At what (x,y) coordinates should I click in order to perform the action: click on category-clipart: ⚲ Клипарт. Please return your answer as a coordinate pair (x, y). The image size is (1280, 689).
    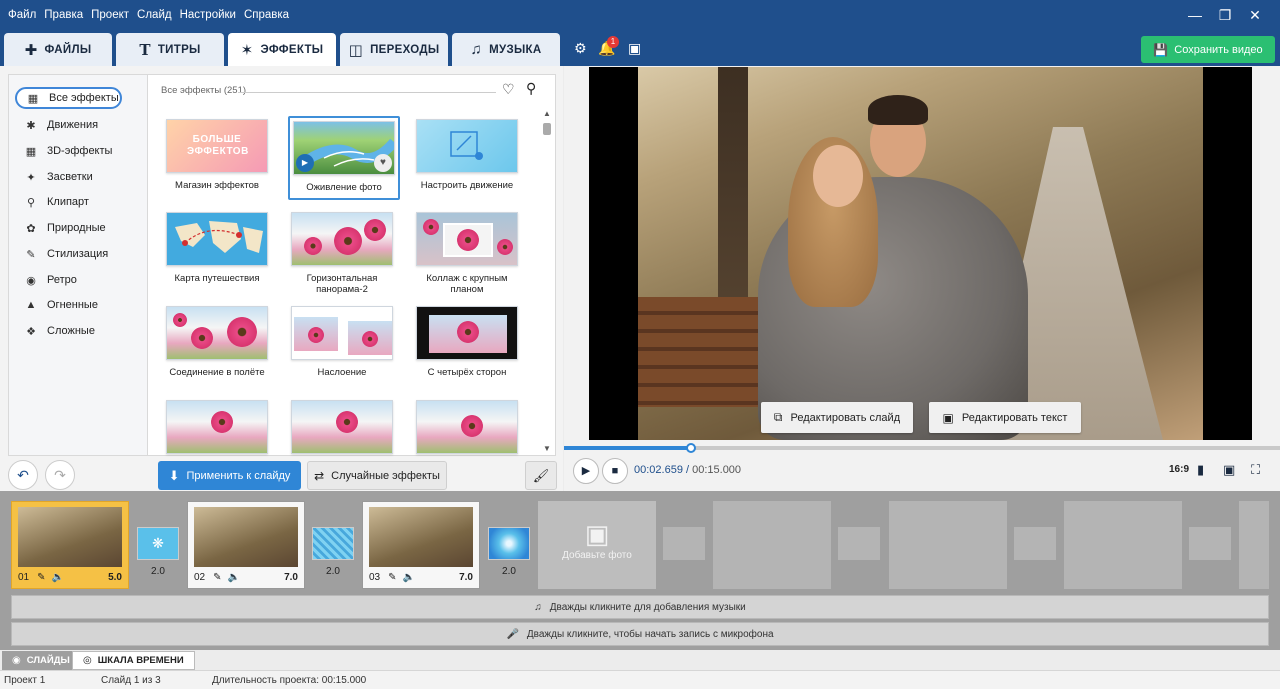
    Looking at the image, I should click on (52, 202).